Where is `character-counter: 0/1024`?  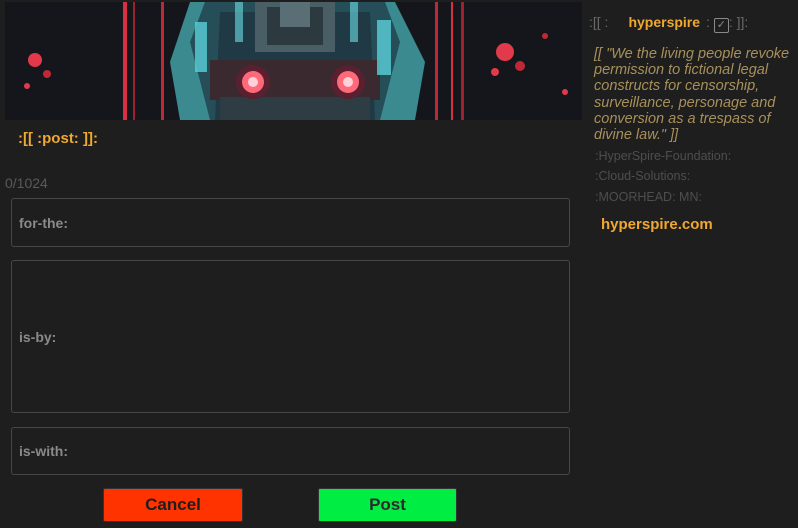 character-counter: 0/1024 is located at coordinates (26, 183).